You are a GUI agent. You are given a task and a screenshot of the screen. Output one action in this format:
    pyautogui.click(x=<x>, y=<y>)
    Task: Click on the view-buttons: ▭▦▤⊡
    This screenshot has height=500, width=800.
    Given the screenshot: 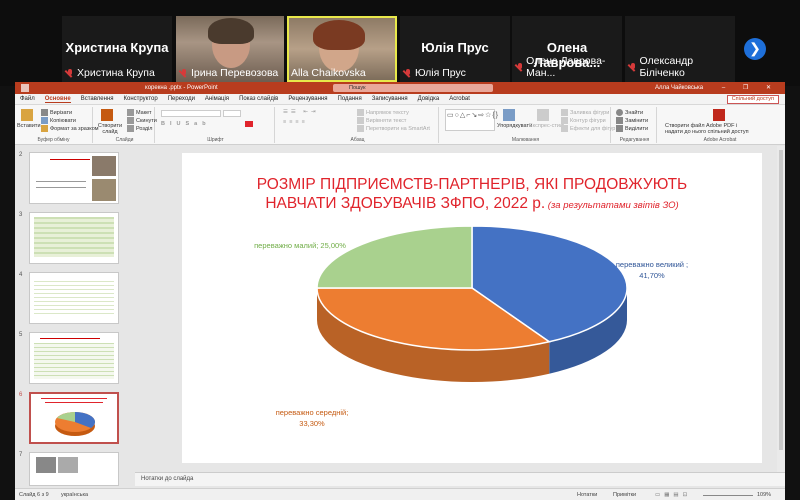 What is the action you would take?
    pyautogui.click(x=673, y=495)
    